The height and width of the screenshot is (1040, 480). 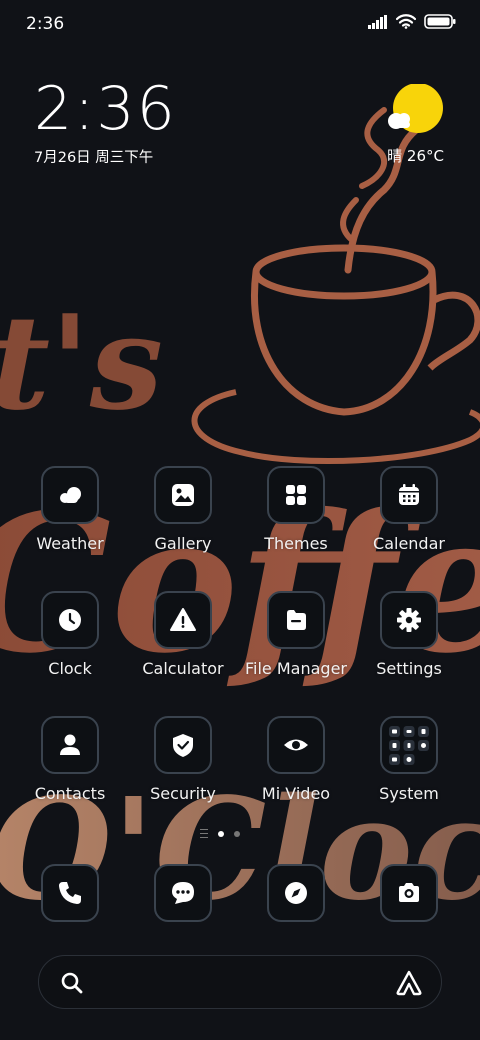 I want to click on app-label: Calendar, so click(x=409, y=543).